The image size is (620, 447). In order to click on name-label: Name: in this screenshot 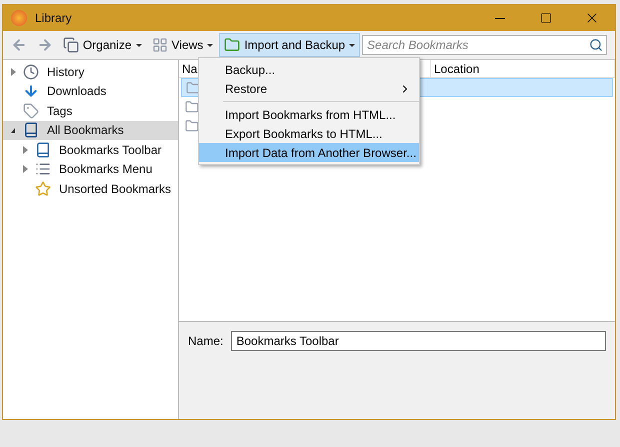, I will do `click(206, 341)`.